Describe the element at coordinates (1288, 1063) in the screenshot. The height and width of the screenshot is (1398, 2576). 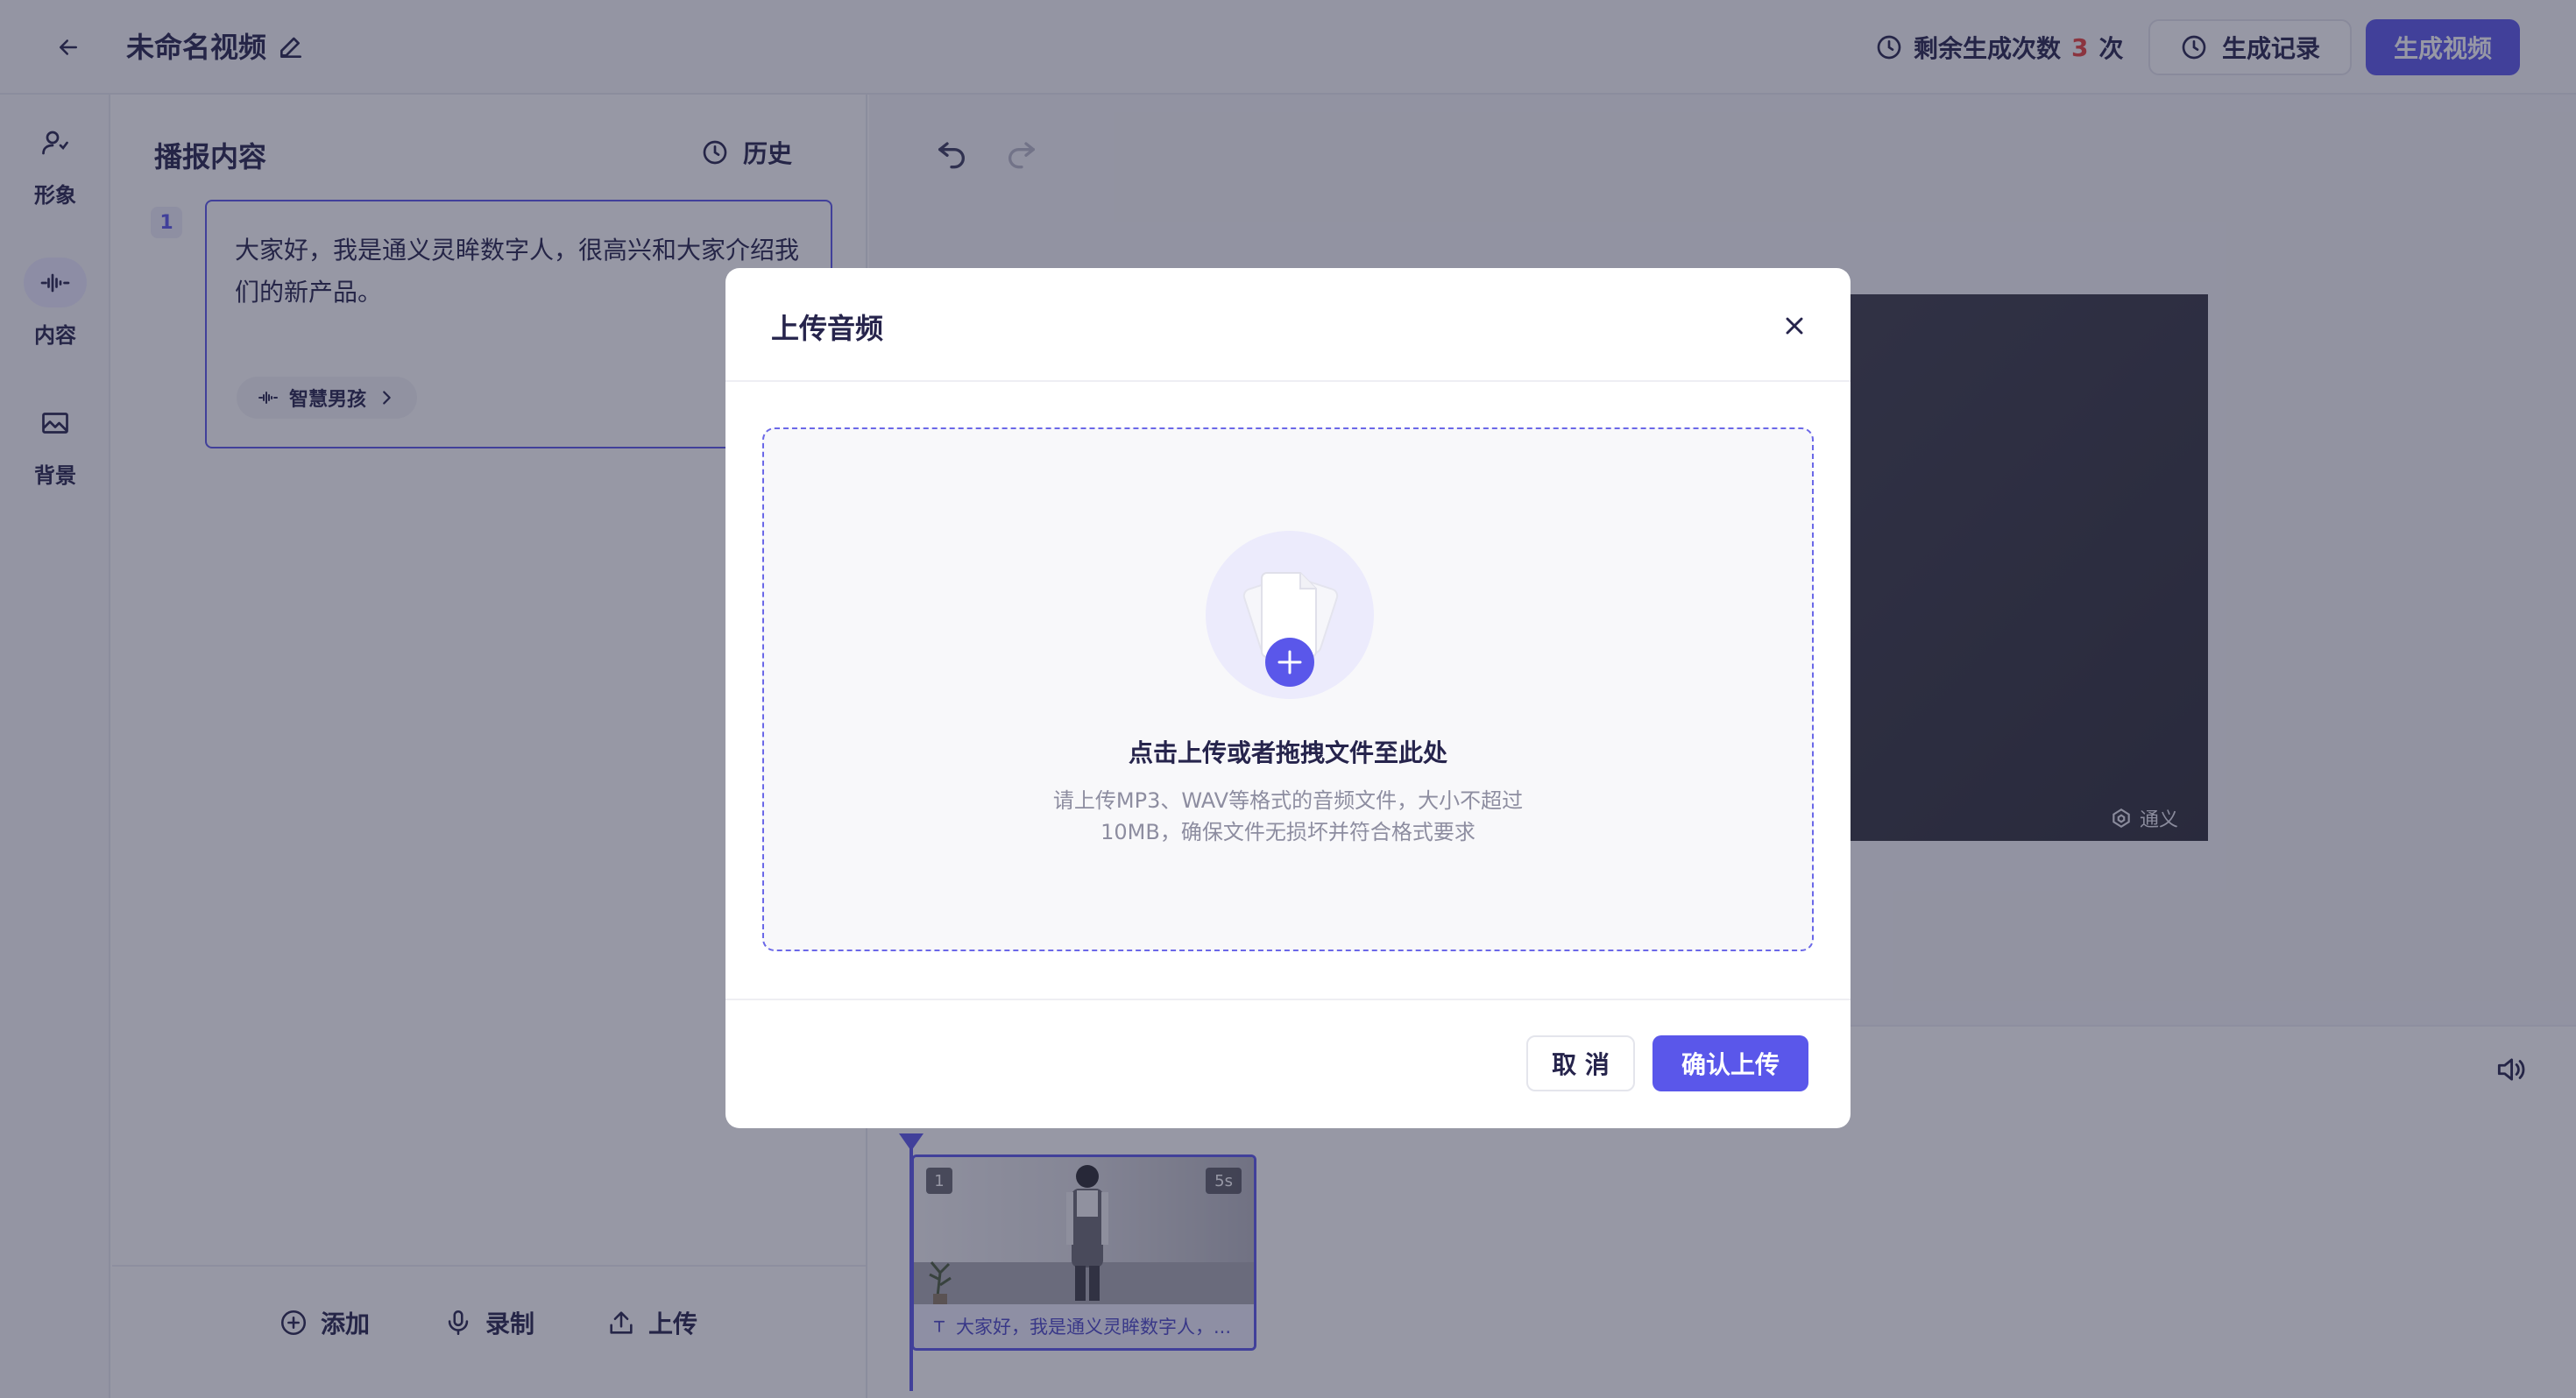
I see `dialog-footer: 取 消 确认上传` at that location.